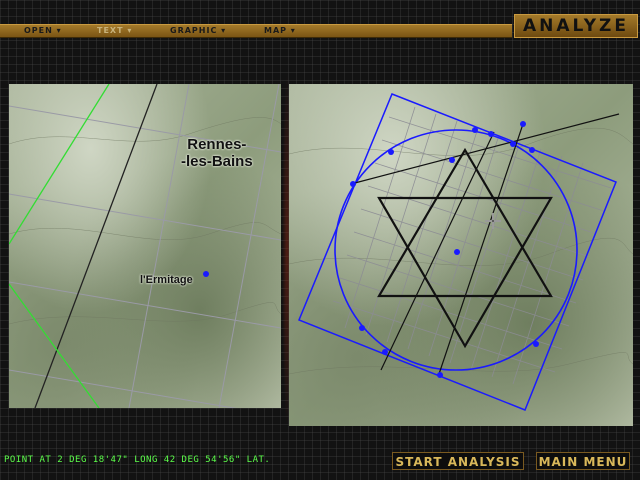 This screenshot has width=640, height=480. I want to click on main-menu-button: MAIN MENU, so click(583, 461).